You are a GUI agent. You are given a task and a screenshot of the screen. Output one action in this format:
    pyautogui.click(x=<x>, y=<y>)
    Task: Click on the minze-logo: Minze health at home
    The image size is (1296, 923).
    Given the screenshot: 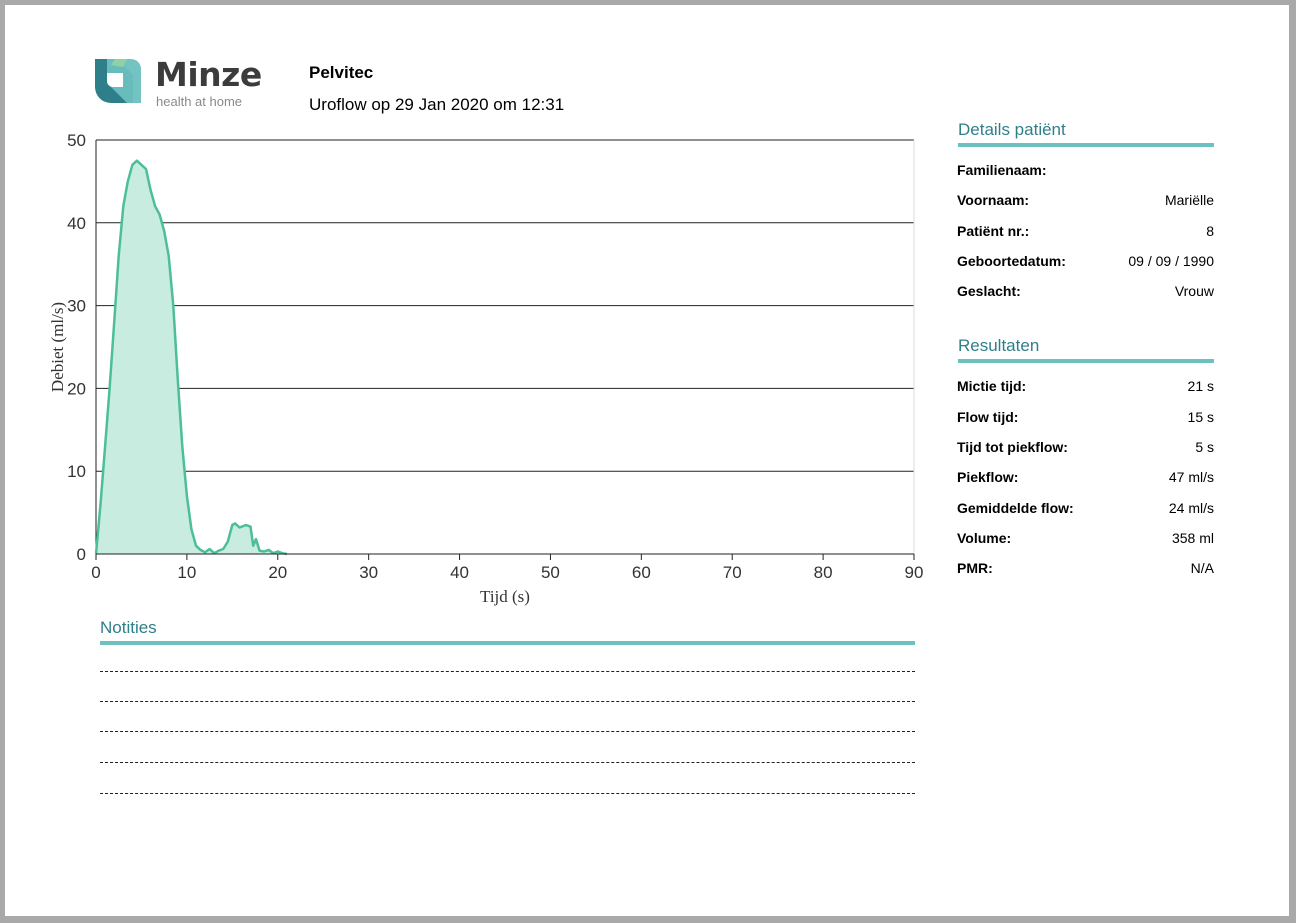 What is the action you would take?
    pyautogui.click(x=188, y=83)
    